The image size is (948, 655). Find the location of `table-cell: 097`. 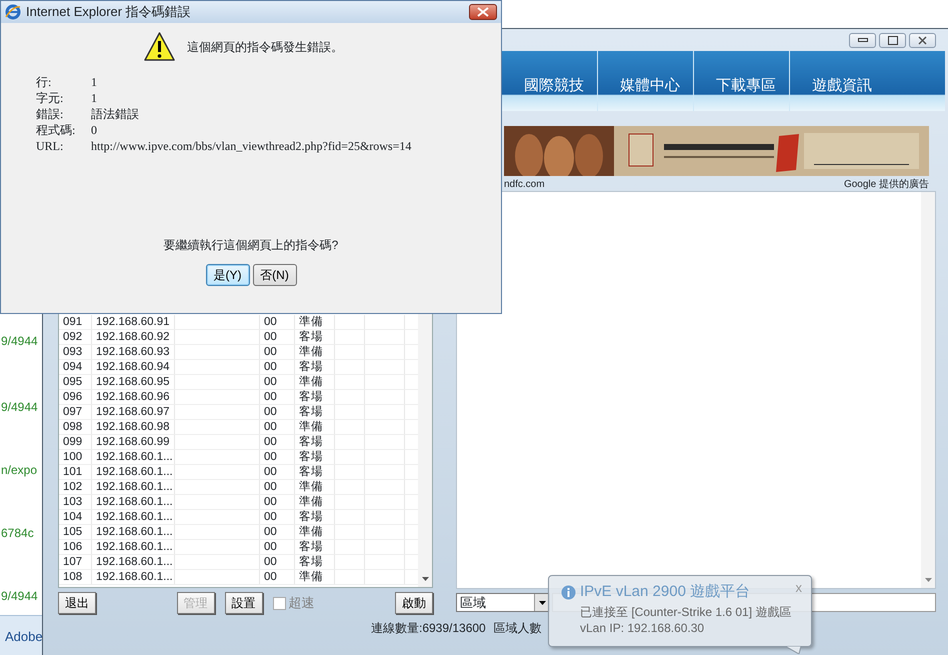

table-cell: 097 is located at coordinates (75, 412).